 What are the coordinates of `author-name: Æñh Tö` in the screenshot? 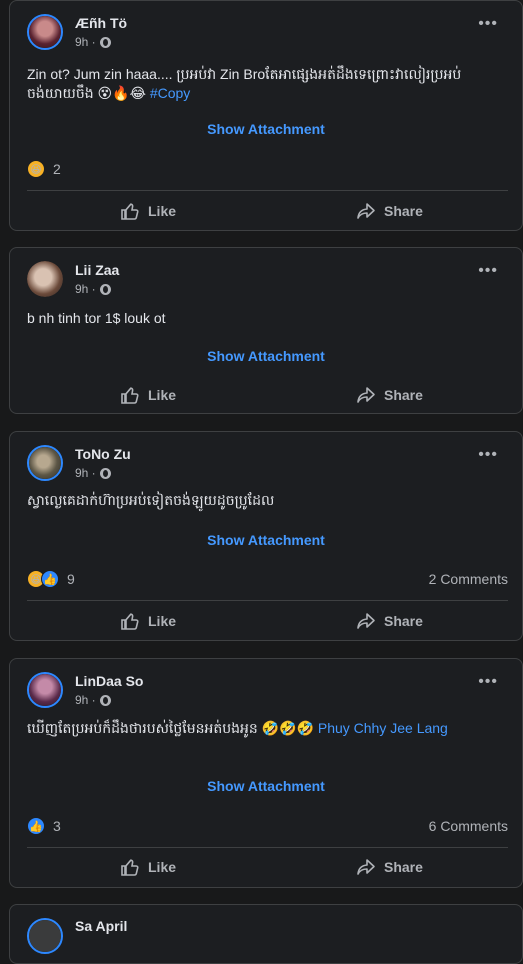 It's located at (101, 23).